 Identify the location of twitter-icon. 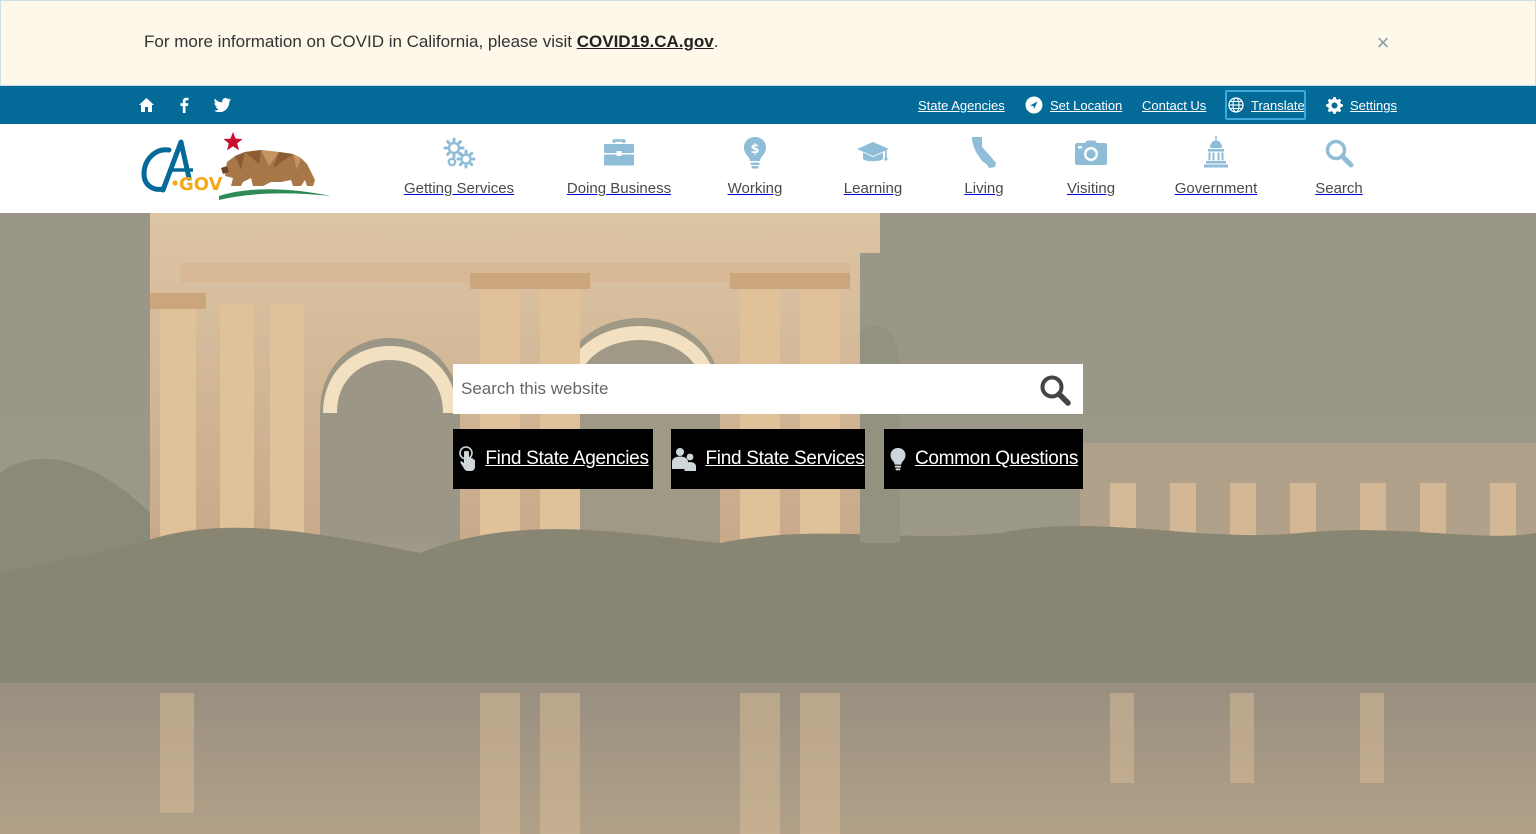
(222, 105).